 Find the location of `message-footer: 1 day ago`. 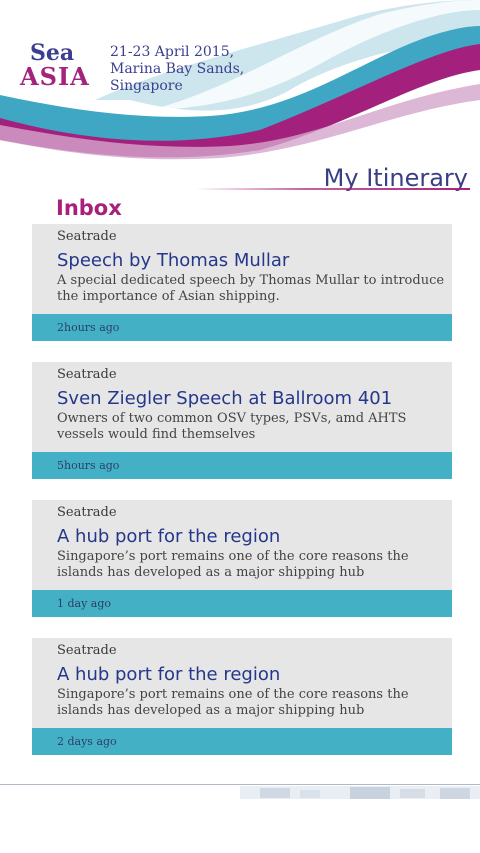

message-footer: 1 day ago is located at coordinates (242, 603).